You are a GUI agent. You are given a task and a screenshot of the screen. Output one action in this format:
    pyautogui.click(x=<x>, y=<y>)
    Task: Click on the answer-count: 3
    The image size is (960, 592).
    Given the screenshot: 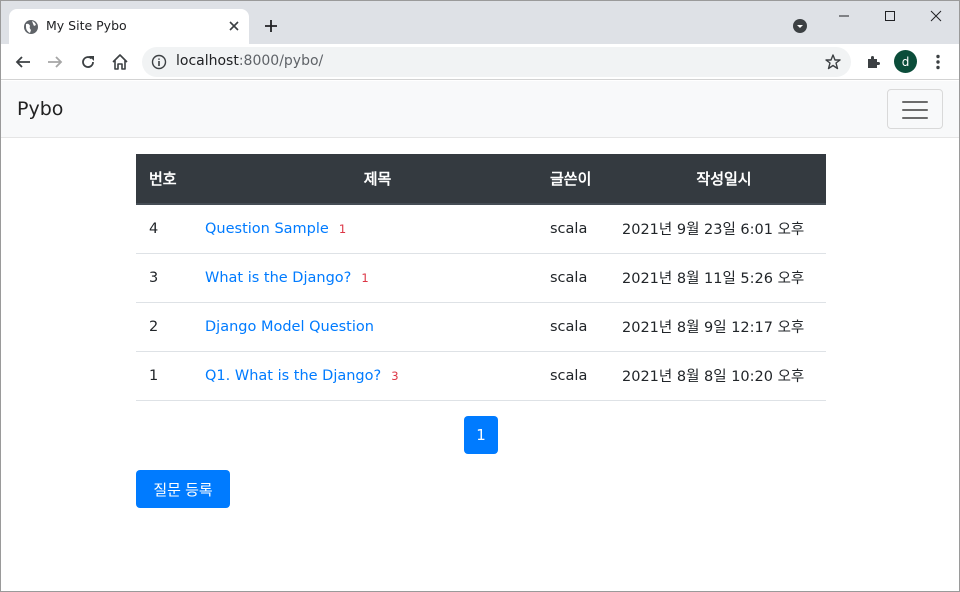 What is the action you would take?
    pyautogui.click(x=395, y=375)
    